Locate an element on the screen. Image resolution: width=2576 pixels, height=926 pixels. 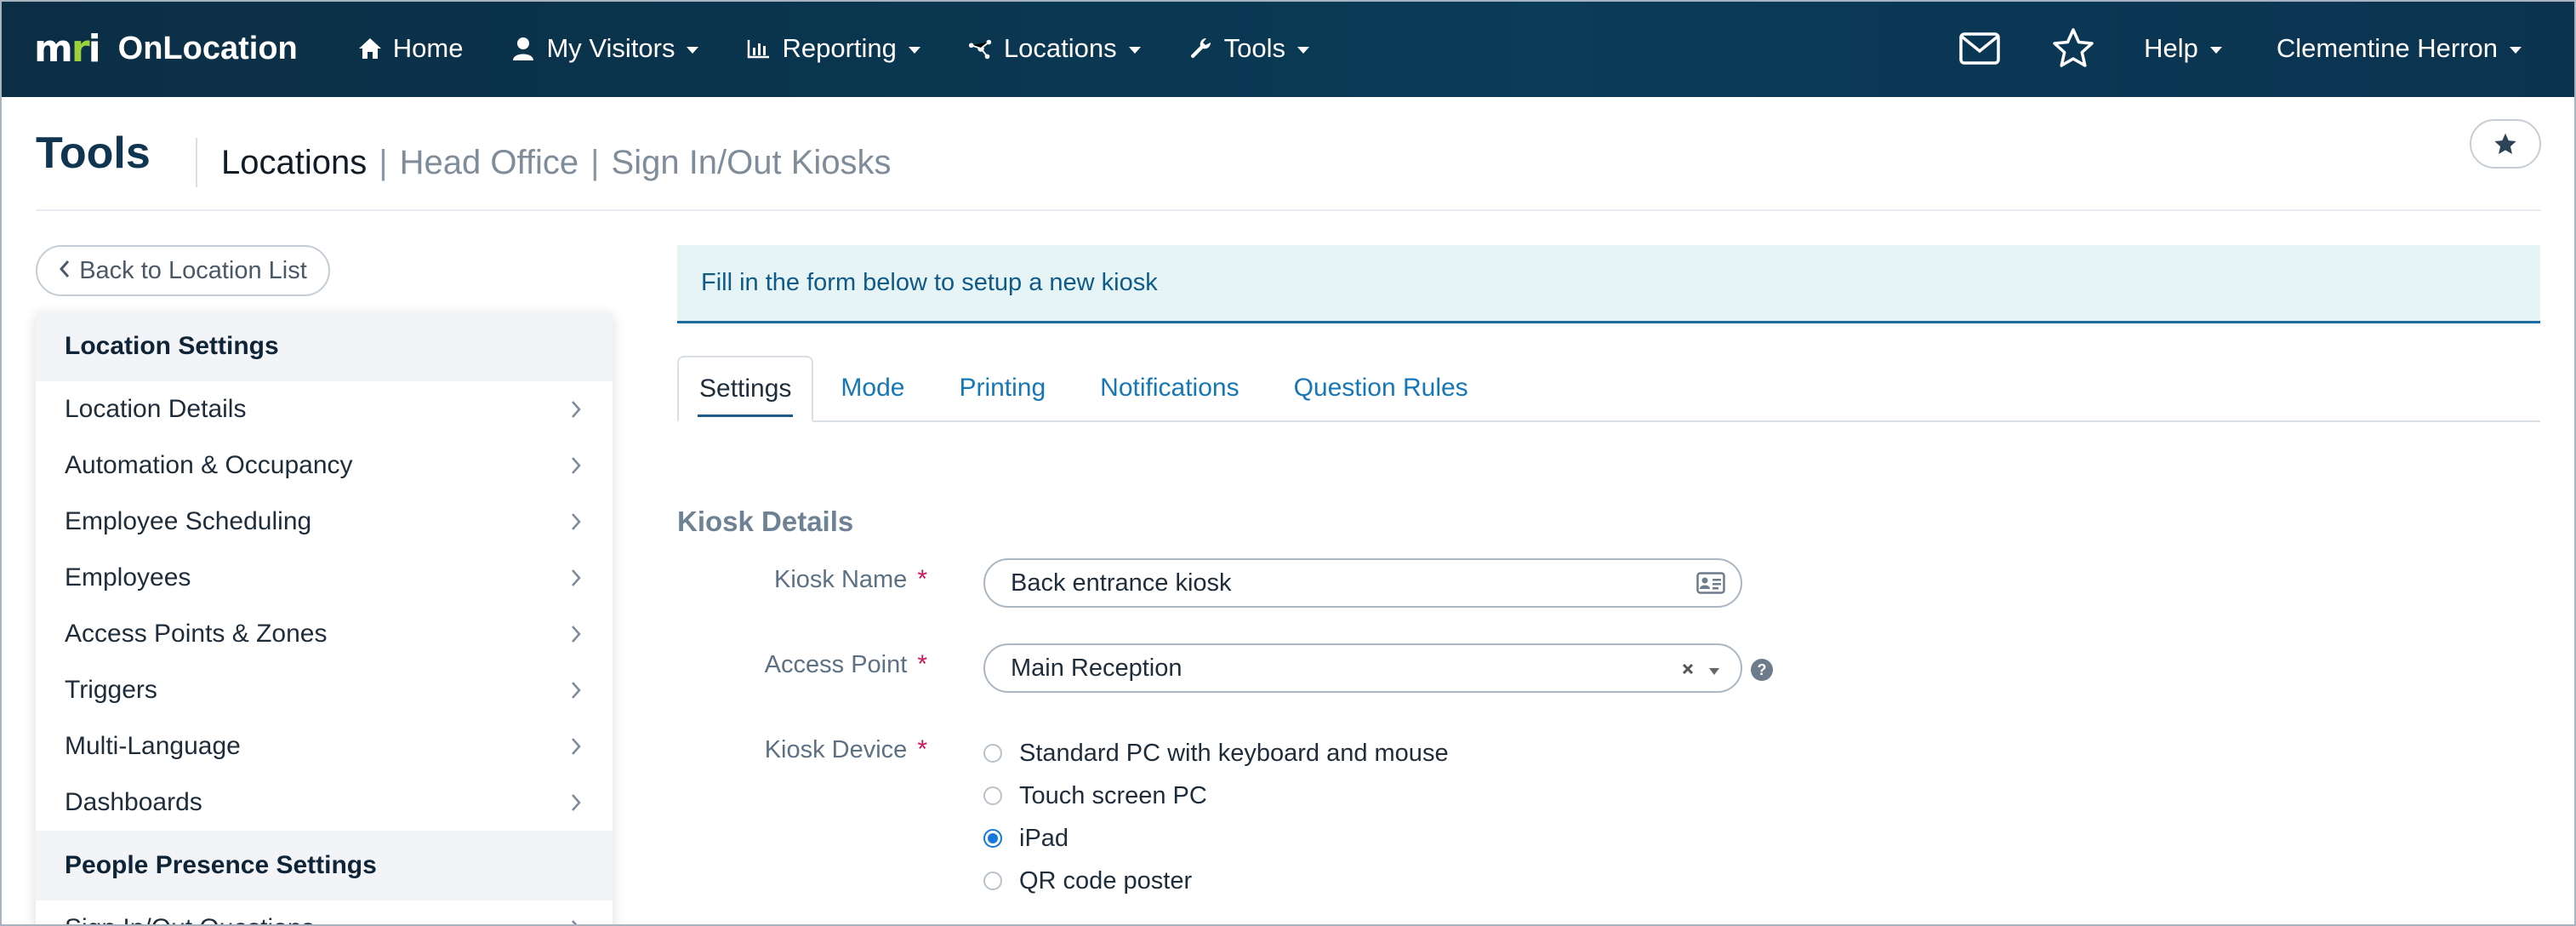
kiosk-device-label-text: Kiosk Device is located at coordinates (836, 749).